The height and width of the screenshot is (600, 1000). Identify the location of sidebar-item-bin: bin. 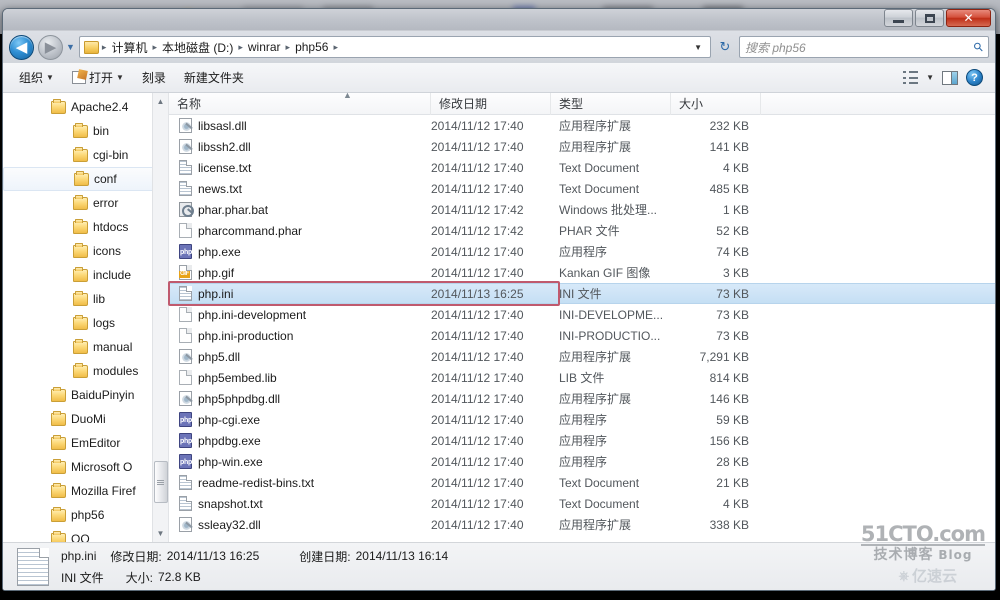
(85, 131).